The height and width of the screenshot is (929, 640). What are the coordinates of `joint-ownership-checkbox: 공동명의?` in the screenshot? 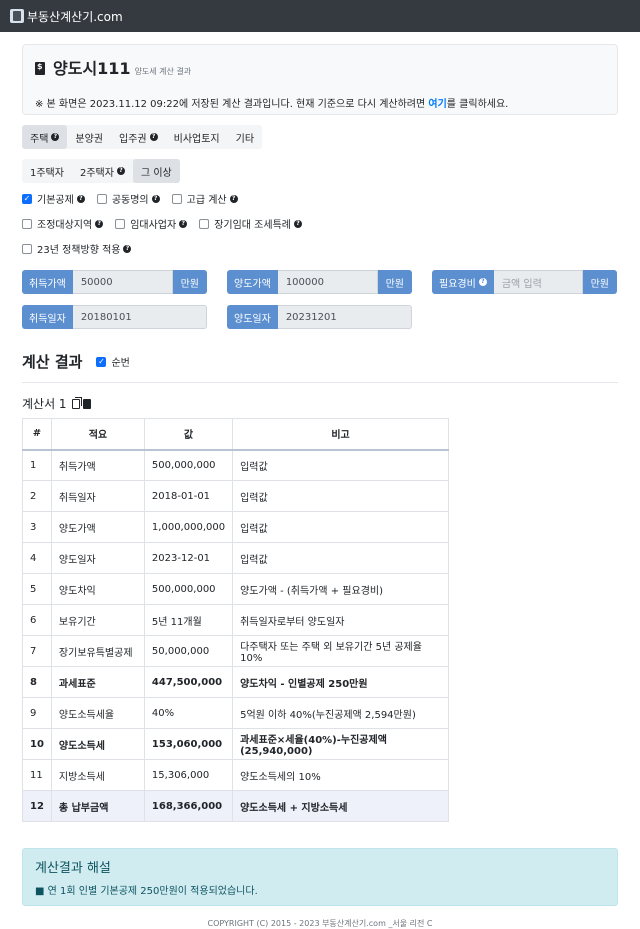 It's located at (128, 198).